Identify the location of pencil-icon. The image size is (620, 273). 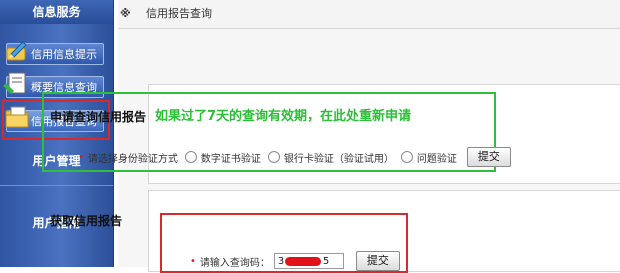
(16, 51).